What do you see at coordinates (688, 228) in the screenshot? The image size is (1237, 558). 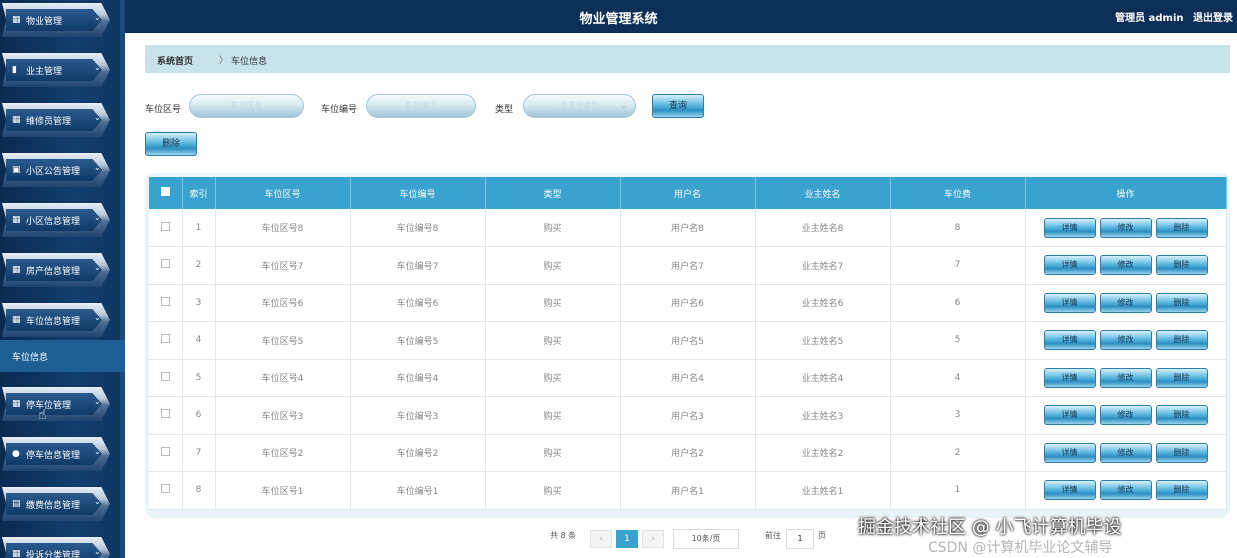 I see `cell-user: 用户名8` at bounding box center [688, 228].